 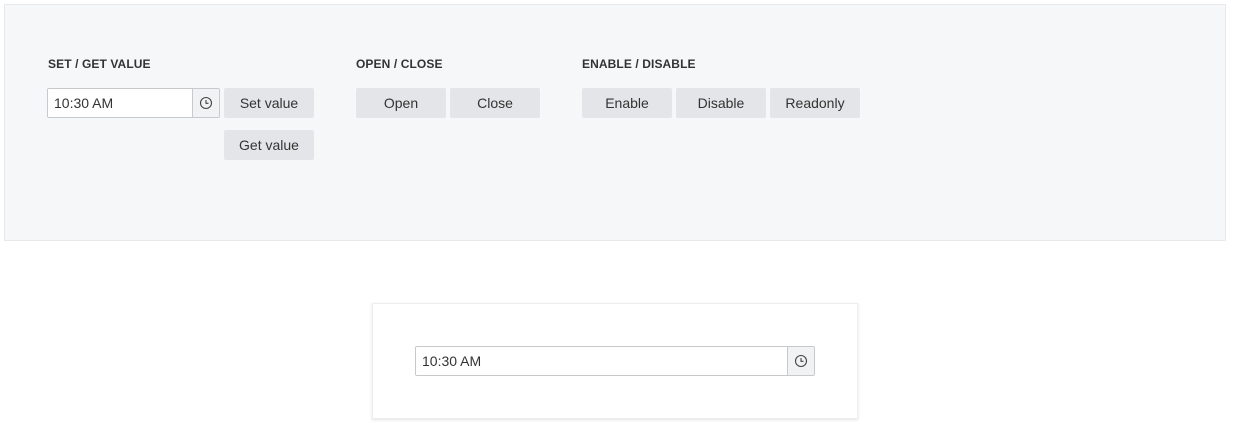 I want to click on demo-time-picker, so click(x=615, y=361).